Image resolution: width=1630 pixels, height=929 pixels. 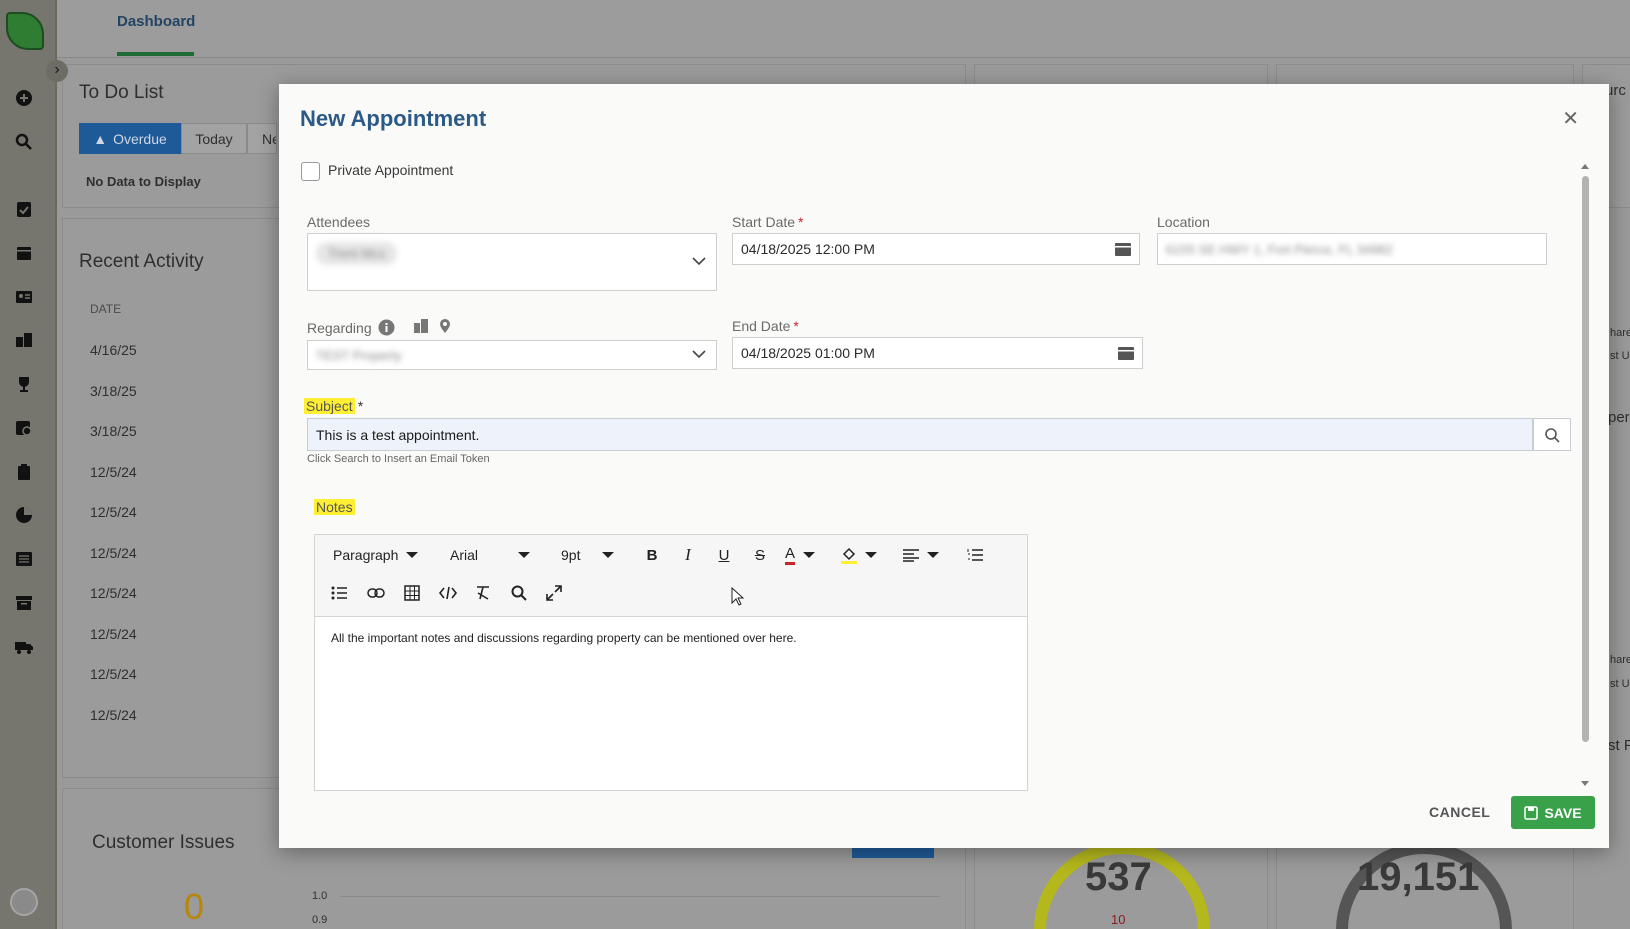 What do you see at coordinates (724, 555) in the screenshot?
I see `underline-icon: U` at bounding box center [724, 555].